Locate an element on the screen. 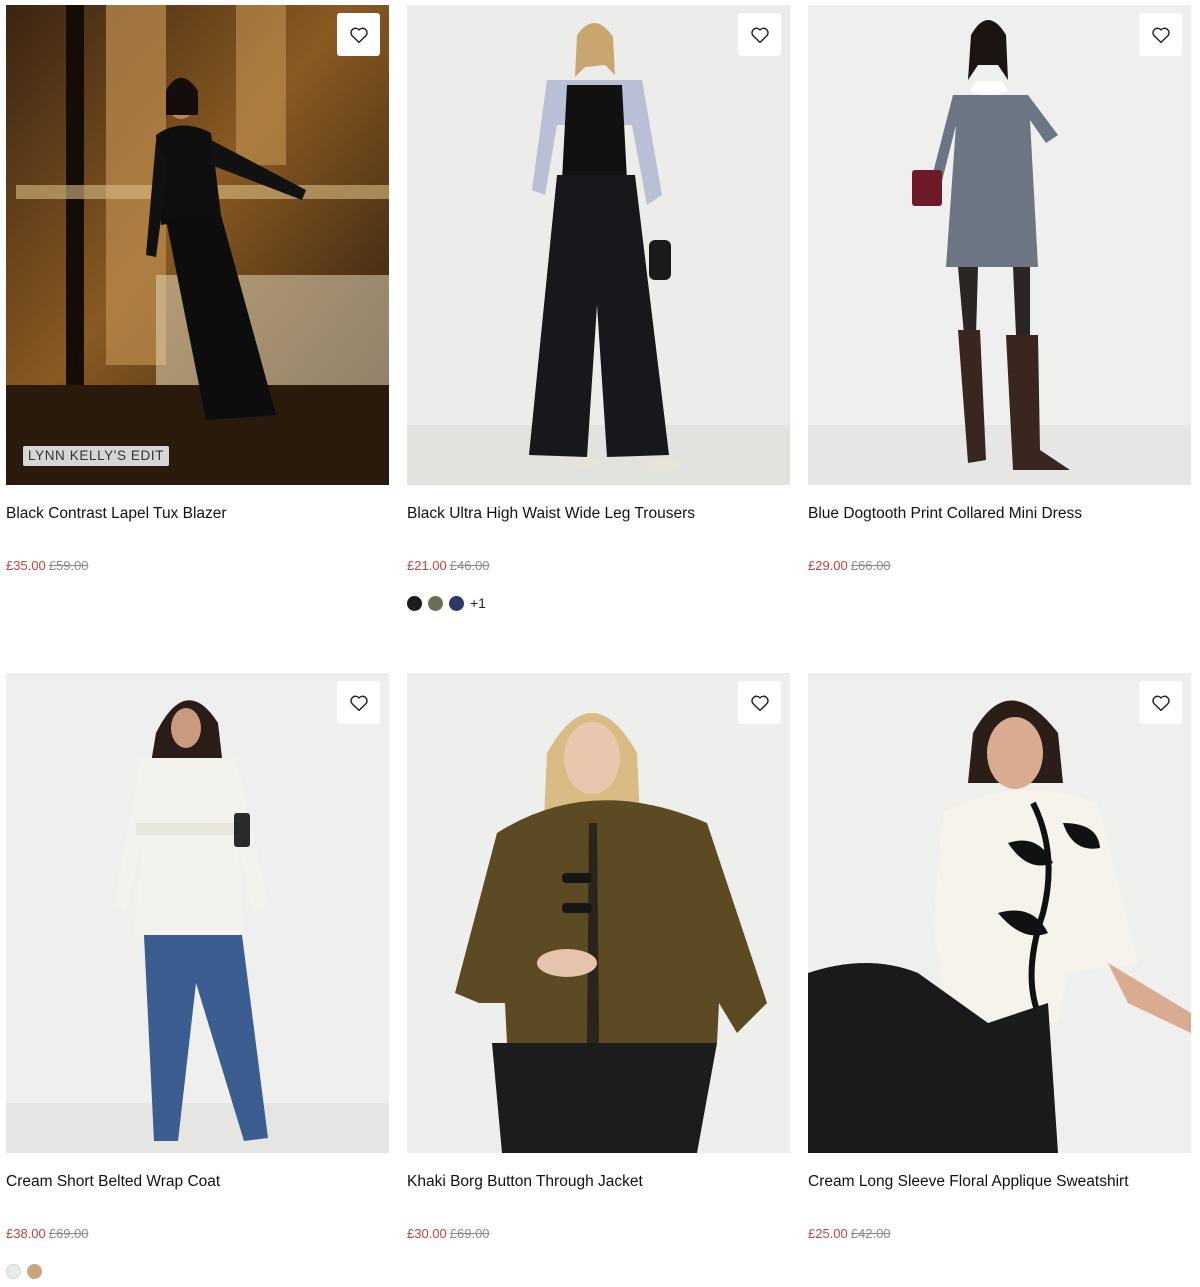 Image resolution: width=1200 pixels, height=1287 pixels. was-price: £66.00 is located at coordinates (870, 565).